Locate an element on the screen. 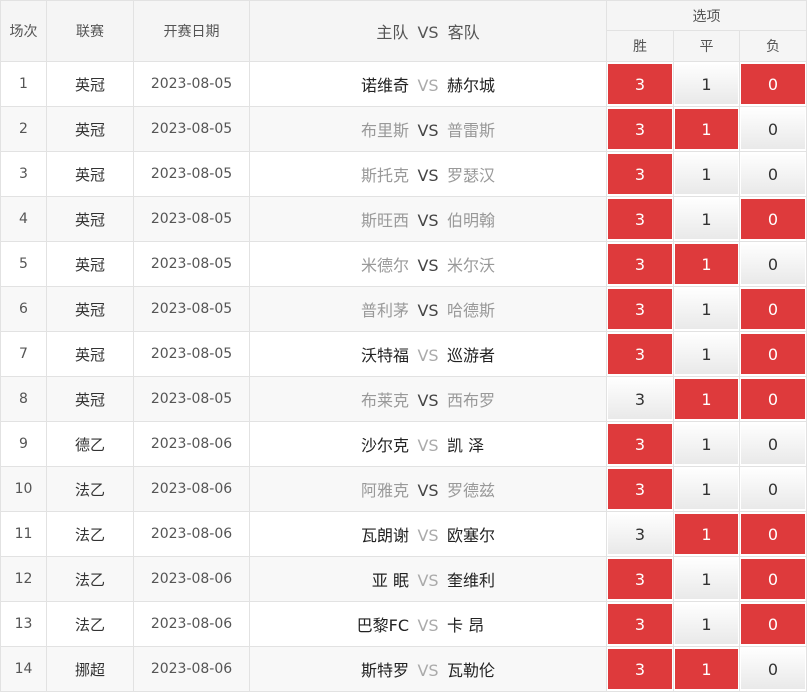 The height and width of the screenshot is (692, 808). table-row: 8 英冠 2023-08-05 布莱克 VS 西布罗 3 1 0 is located at coordinates (404, 399).